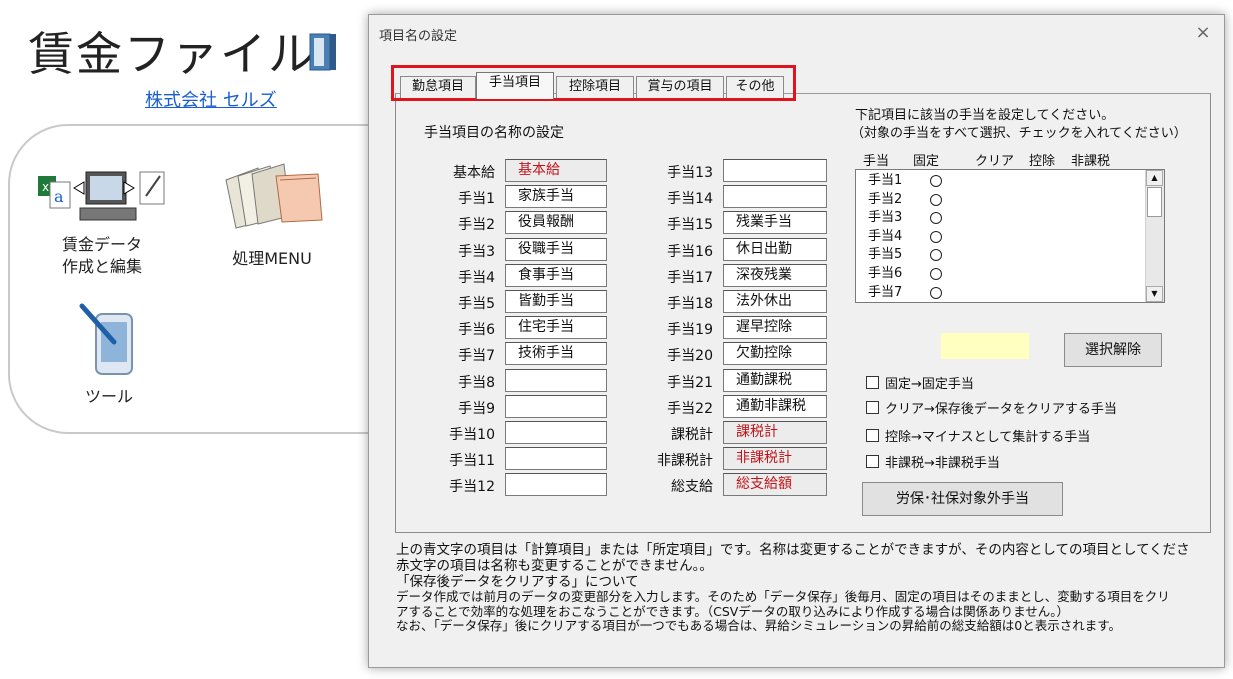  I want to click on legend-fixed-checkbox, so click(872, 382).